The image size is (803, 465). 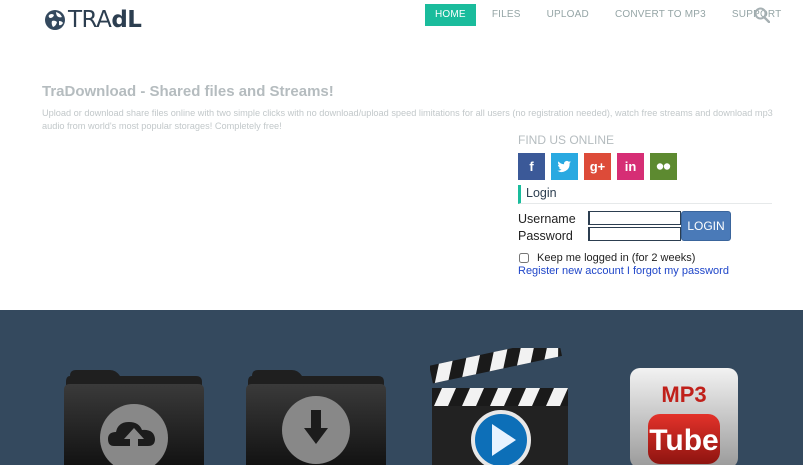 I want to click on nav-home: HOME, so click(x=450, y=15).